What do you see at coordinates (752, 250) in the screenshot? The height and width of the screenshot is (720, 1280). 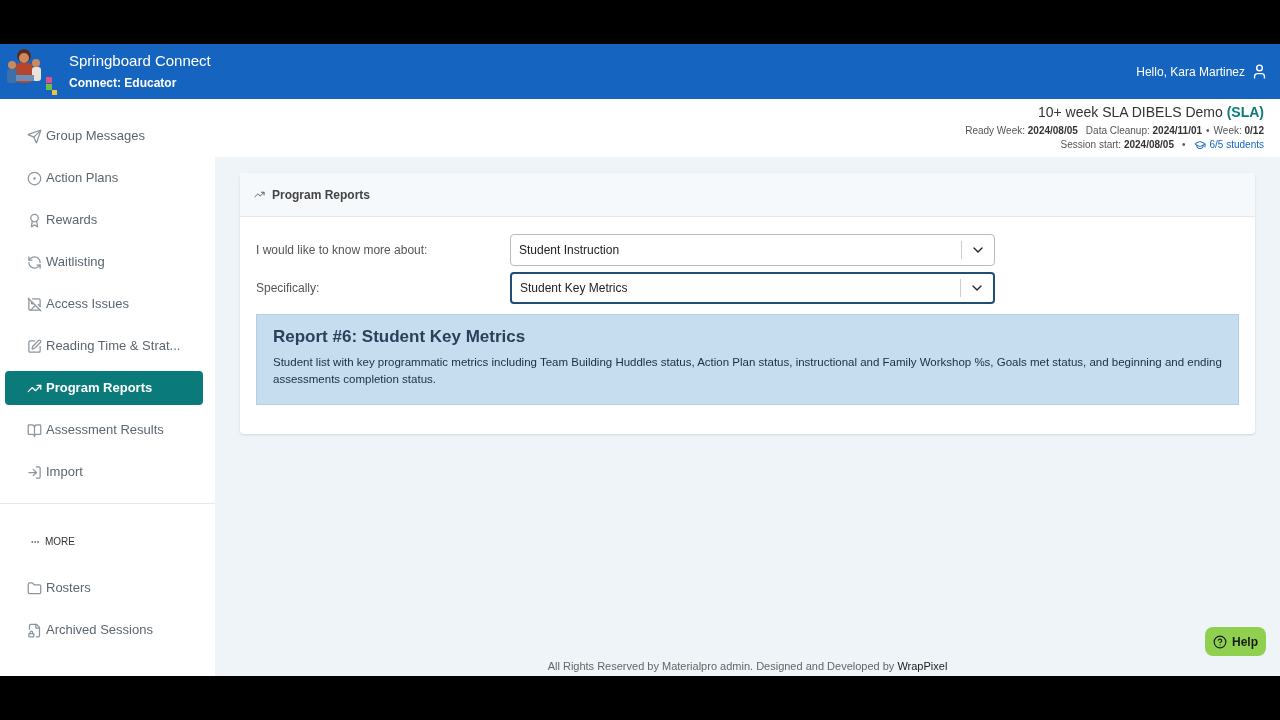 I see `select-field: Student Instruction` at bounding box center [752, 250].